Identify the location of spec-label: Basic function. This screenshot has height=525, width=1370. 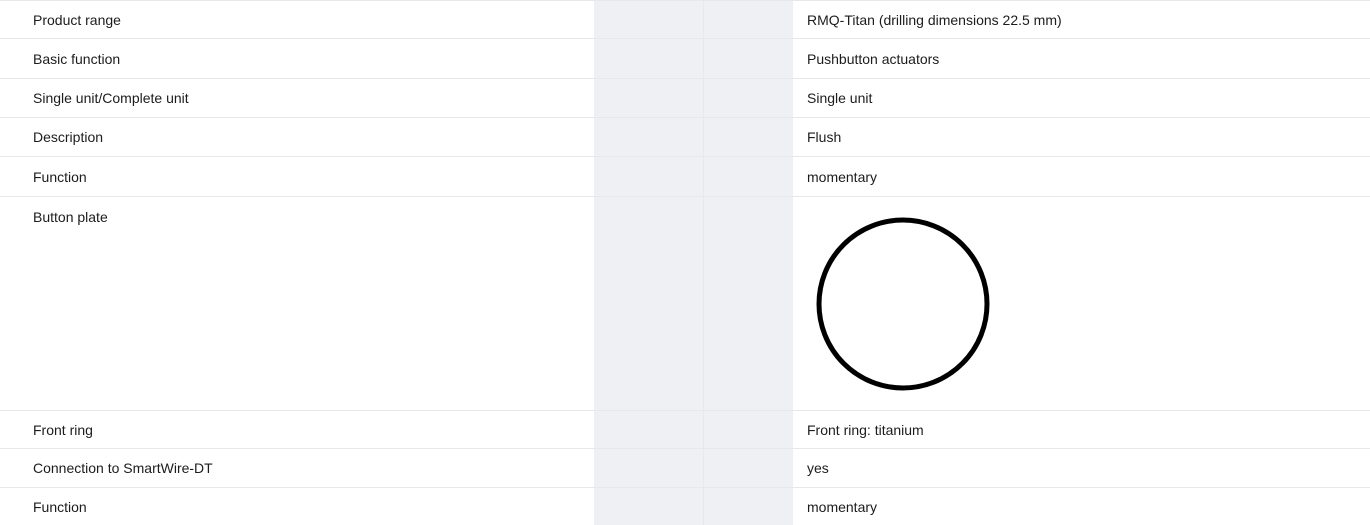
(77, 58).